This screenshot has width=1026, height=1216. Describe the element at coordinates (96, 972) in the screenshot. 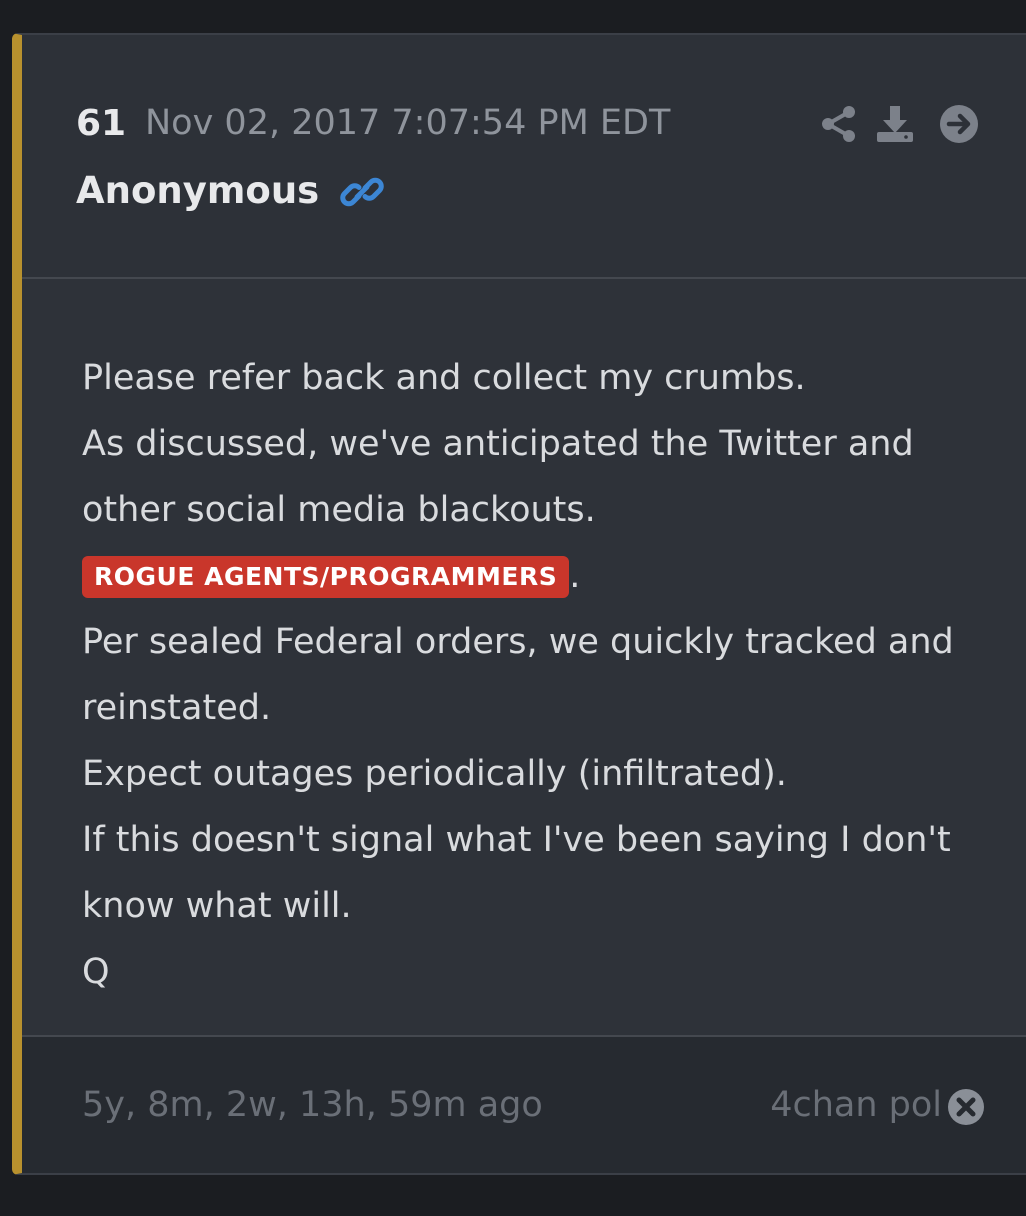

I see `body-line: Q` at that location.